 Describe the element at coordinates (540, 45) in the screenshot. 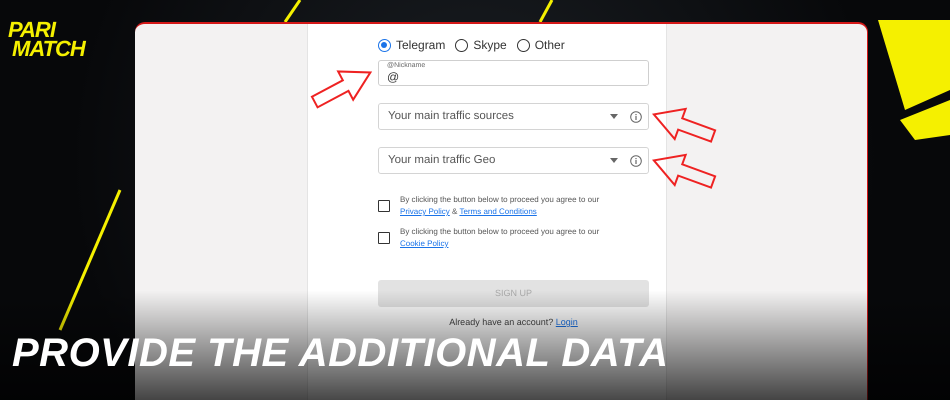

I see `radio-option: Other` at that location.